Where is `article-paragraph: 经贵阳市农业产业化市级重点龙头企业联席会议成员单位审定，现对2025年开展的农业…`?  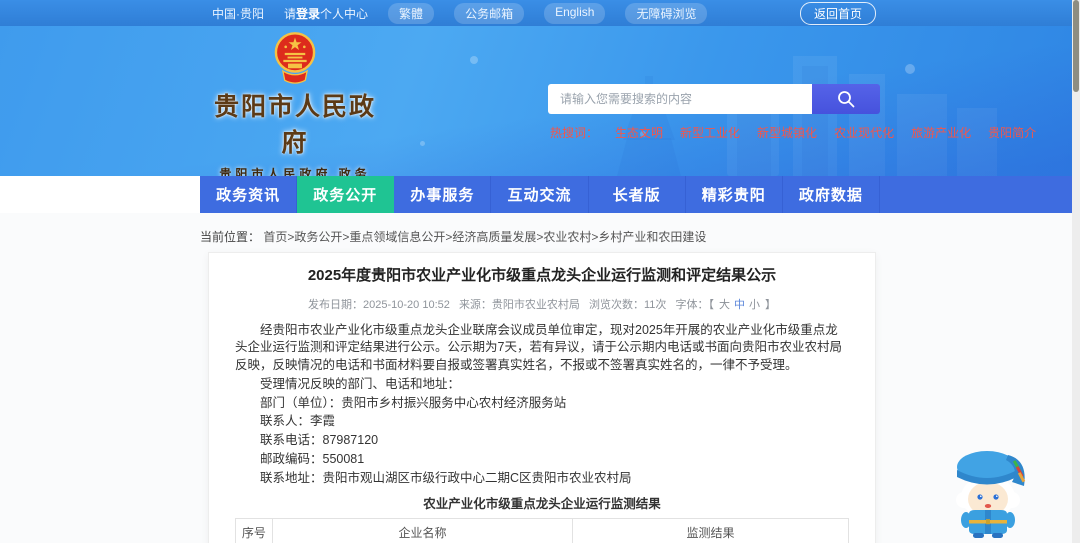 article-paragraph: 经贵阳市农业产业化市级重点龙头企业联席会议成员单位审定，现对2025年开展的农业… is located at coordinates (538, 347).